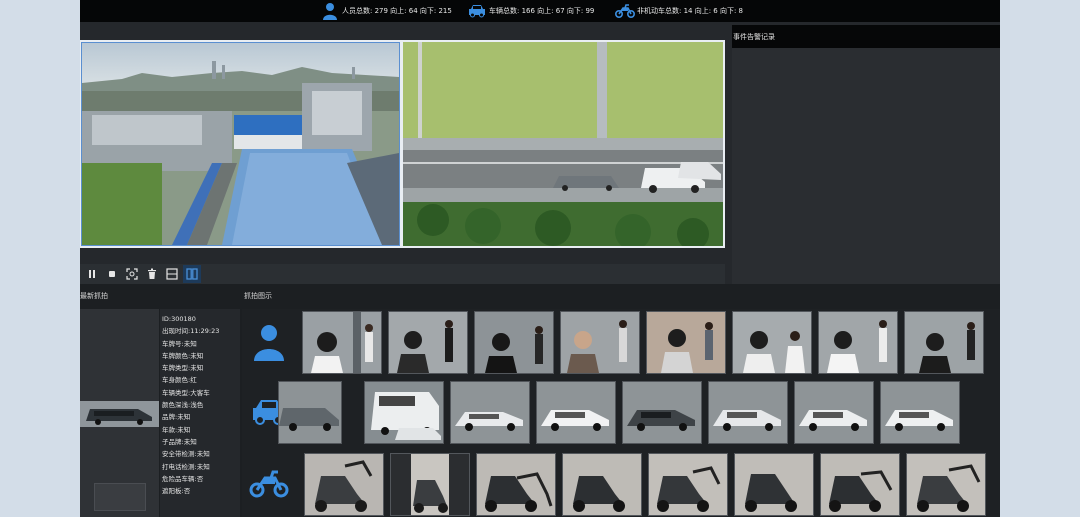 The height and width of the screenshot is (517, 1080). I want to click on video-feed-highway, so click(563, 144).